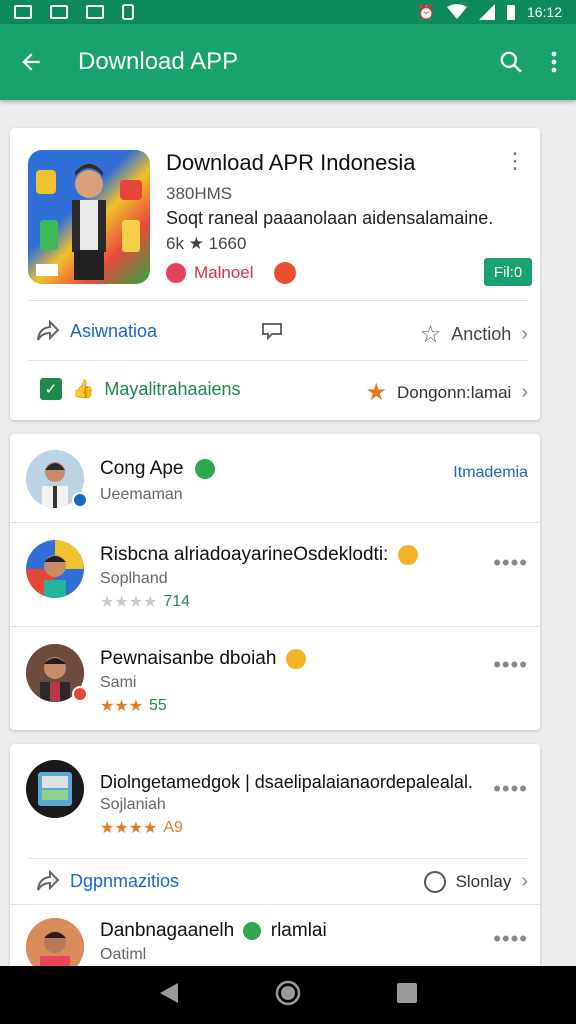  Describe the element at coordinates (83, 388) in the screenshot. I see `thumbs-up-icon: 👍` at that location.